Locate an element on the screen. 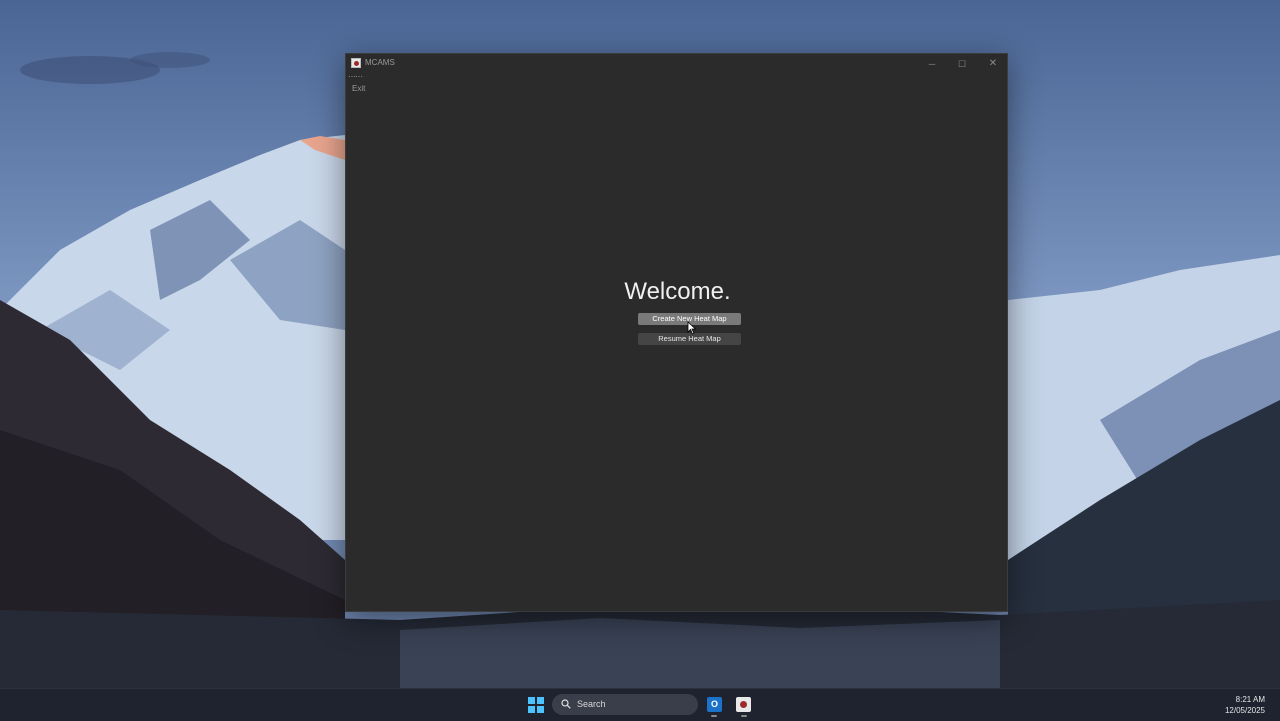 The image size is (1280, 721). menu-item-exit: Exit is located at coordinates (358, 88).